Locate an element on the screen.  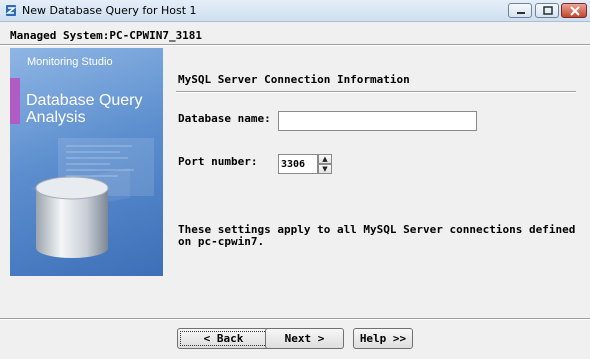
port-number-label: Port number: is located at coordinates (218, 161).